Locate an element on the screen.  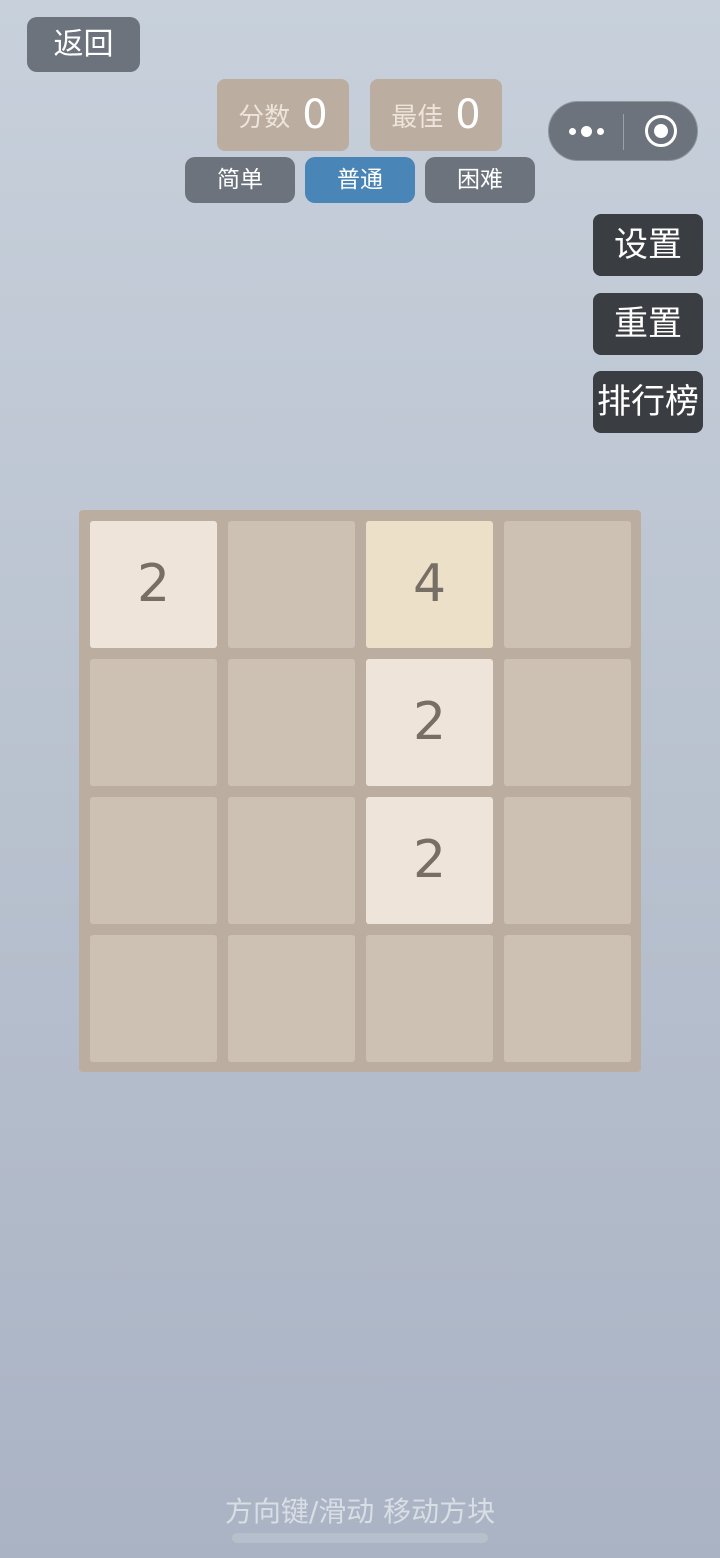
back-button: 返回 is located at coordinates (83, 44).